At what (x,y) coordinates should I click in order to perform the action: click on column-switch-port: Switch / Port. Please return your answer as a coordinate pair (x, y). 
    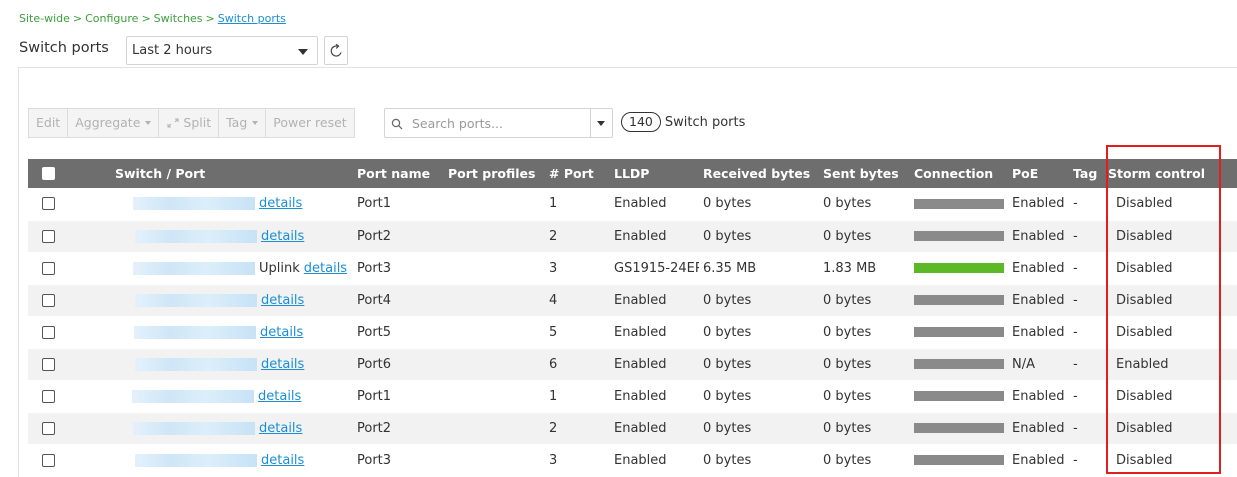
    Looking at the image, I should click on (232, 173).